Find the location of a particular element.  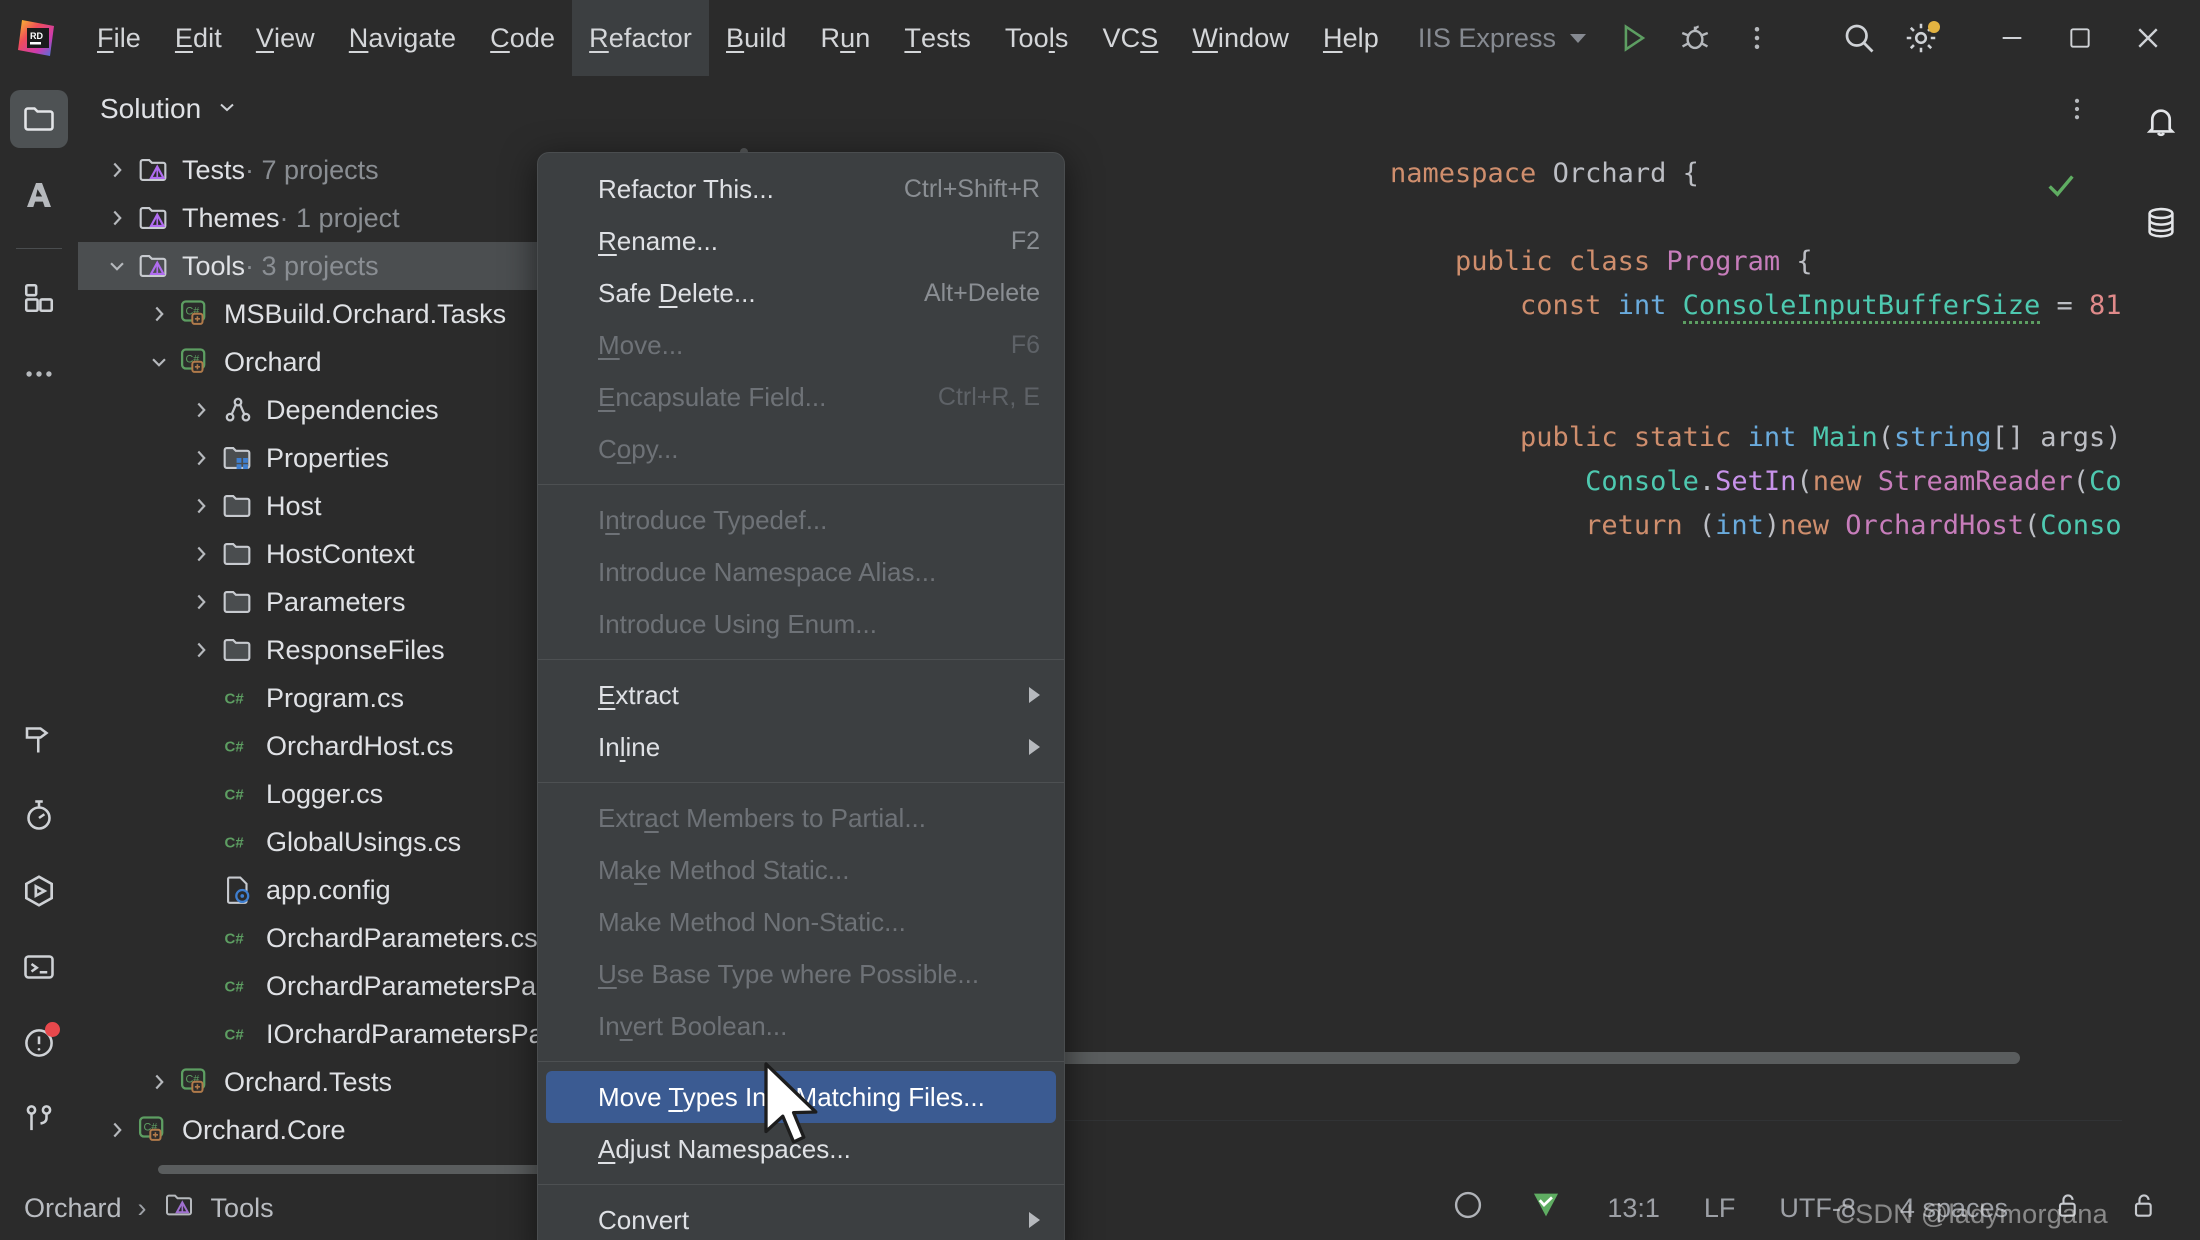

search-icon is located at coordinates (1859, 38).